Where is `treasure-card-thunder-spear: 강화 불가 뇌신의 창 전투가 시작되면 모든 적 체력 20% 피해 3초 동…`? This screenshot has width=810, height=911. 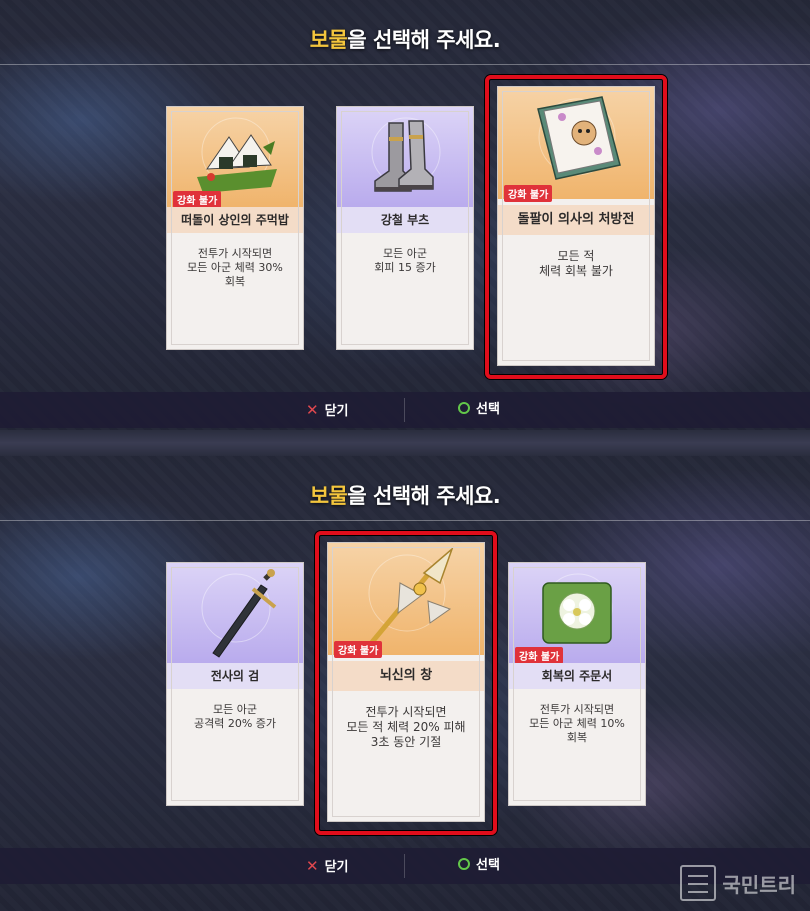 treasure-card-thunder-spear: 강화 불가 뇌신의 창 전투가 시작되면 모든 적 체력 20% 피해 3초 동… is located at coordinates (406, 682).